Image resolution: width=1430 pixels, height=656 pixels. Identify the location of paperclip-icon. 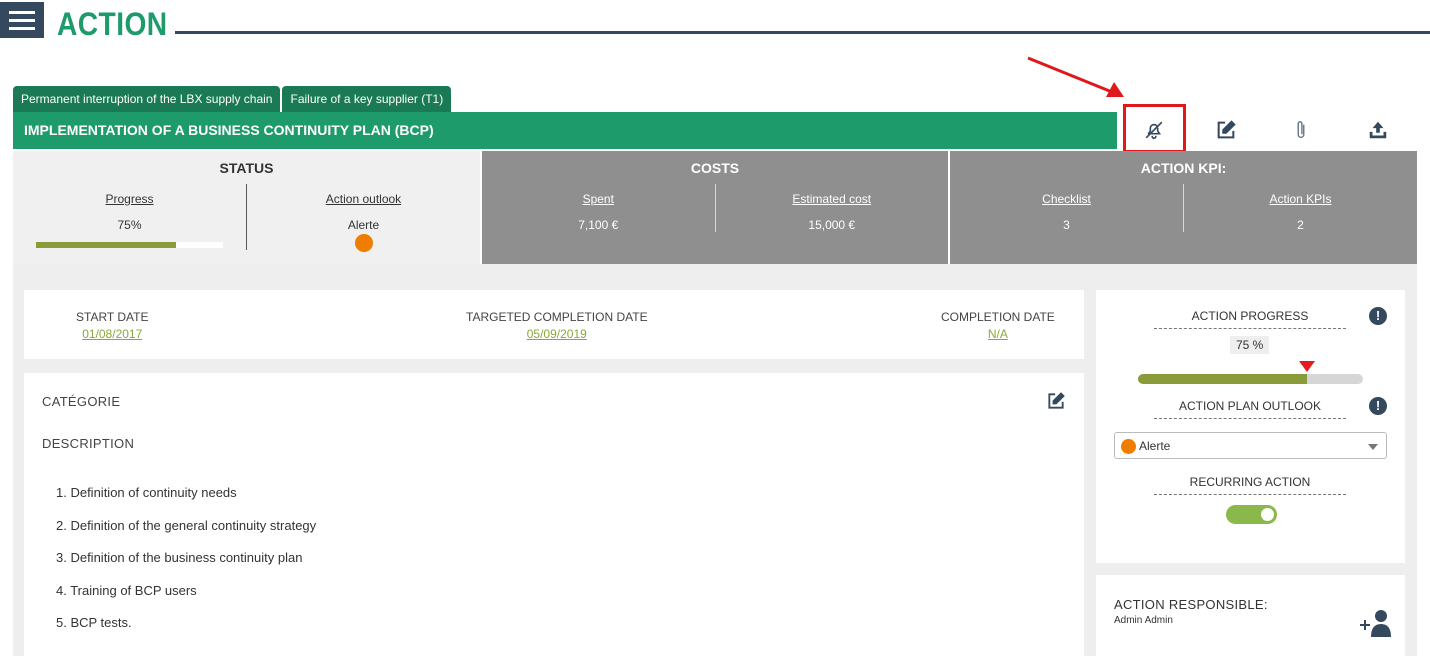
(1301, 130).